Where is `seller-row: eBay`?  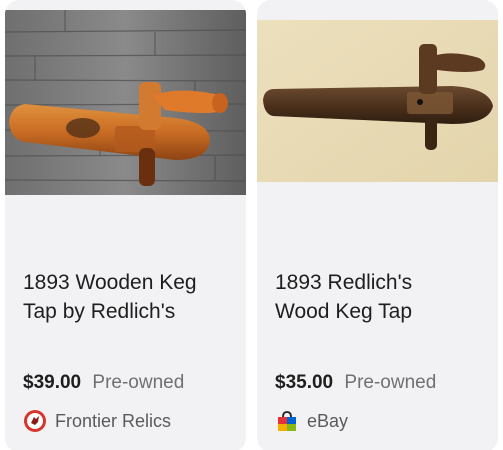
seller-row: eBay is located at coordinates (311, 421).